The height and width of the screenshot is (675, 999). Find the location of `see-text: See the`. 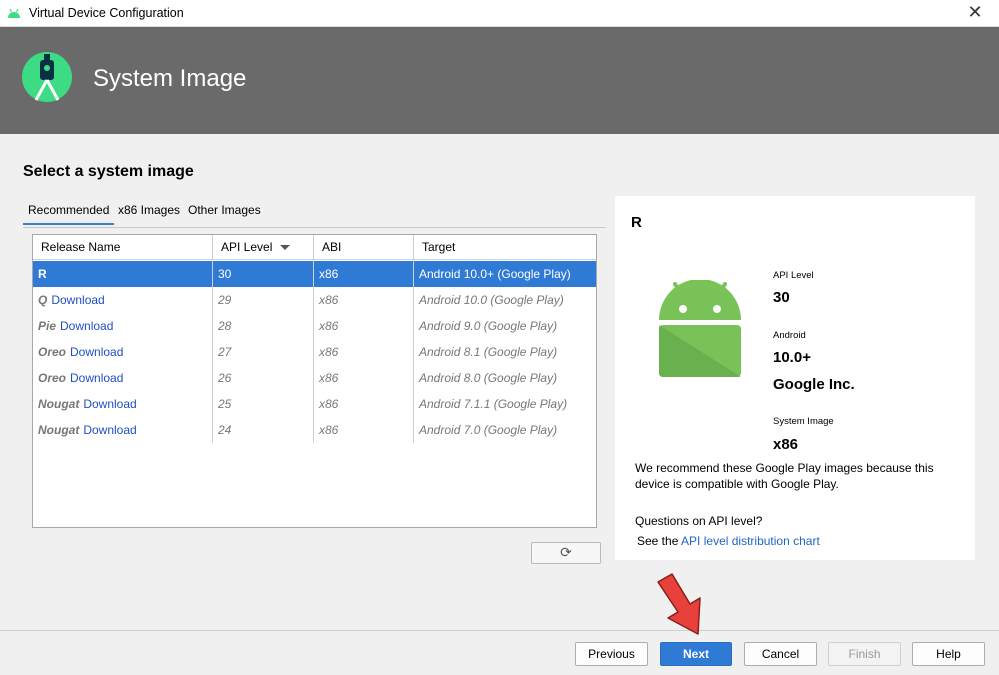

see-text: See the is located at coordinates (658, 541).